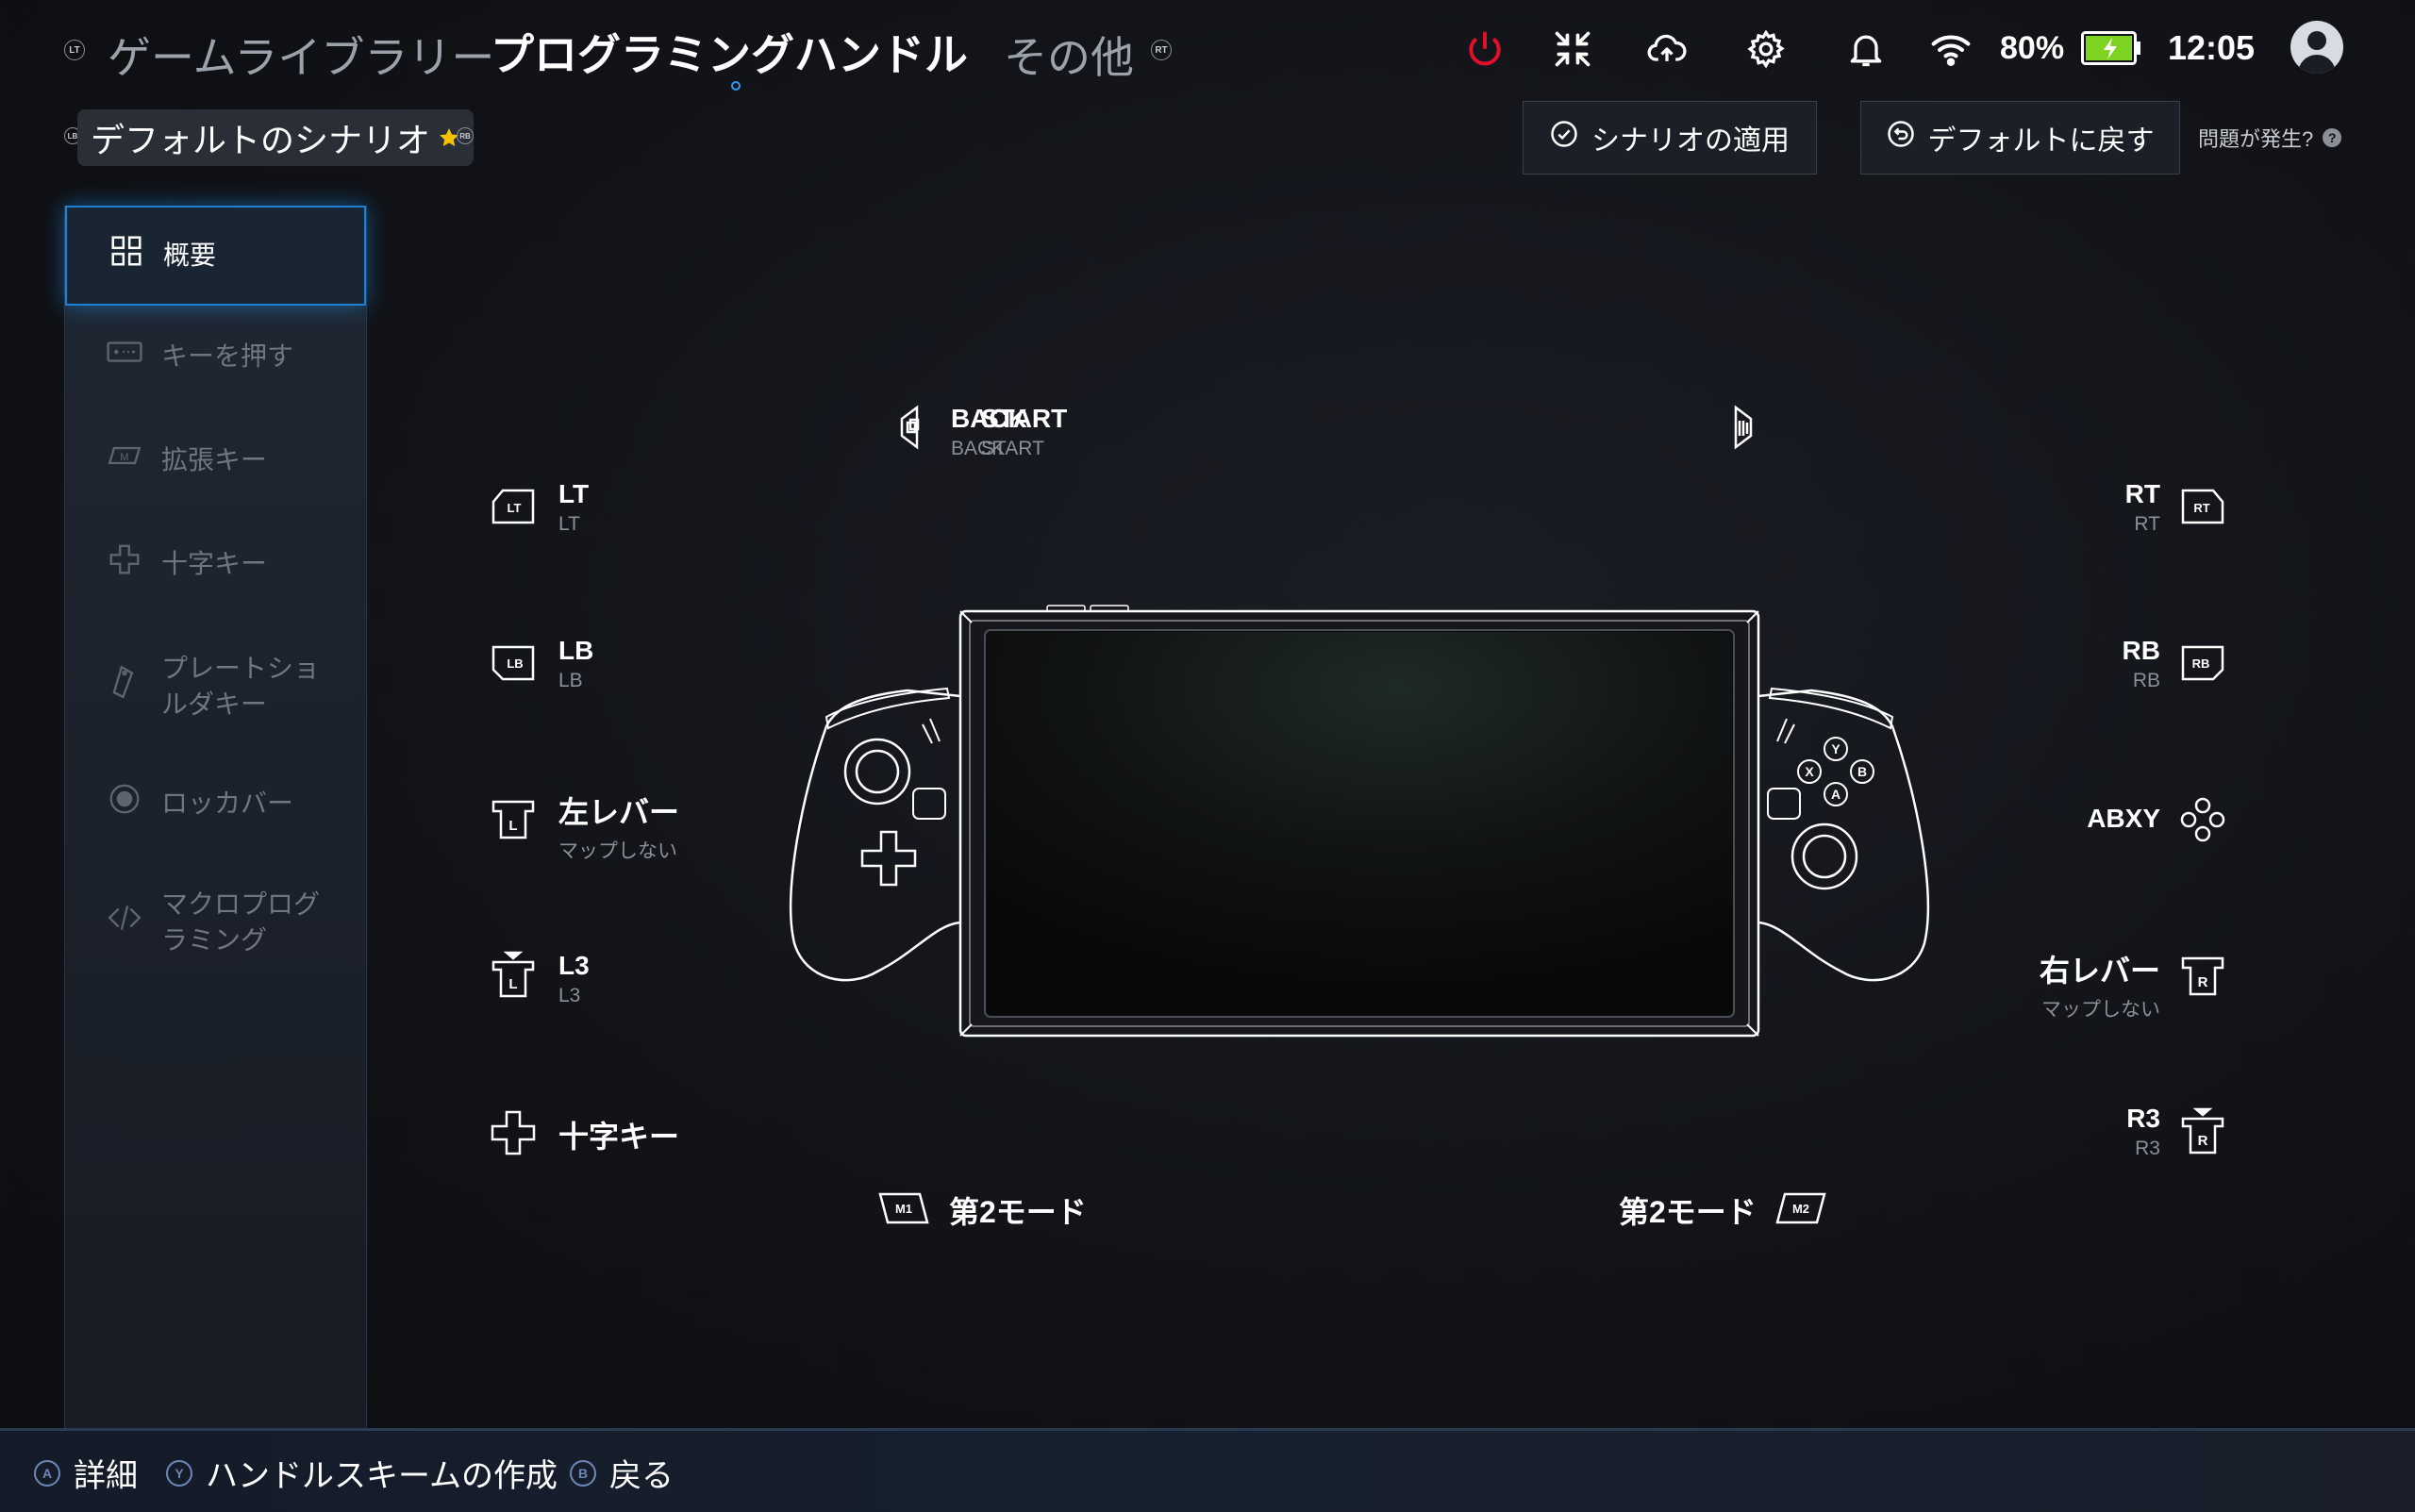 This screenshot has height=1512, width=2415. I want to click on back-hint: B 戻る, so click(622, 1473).